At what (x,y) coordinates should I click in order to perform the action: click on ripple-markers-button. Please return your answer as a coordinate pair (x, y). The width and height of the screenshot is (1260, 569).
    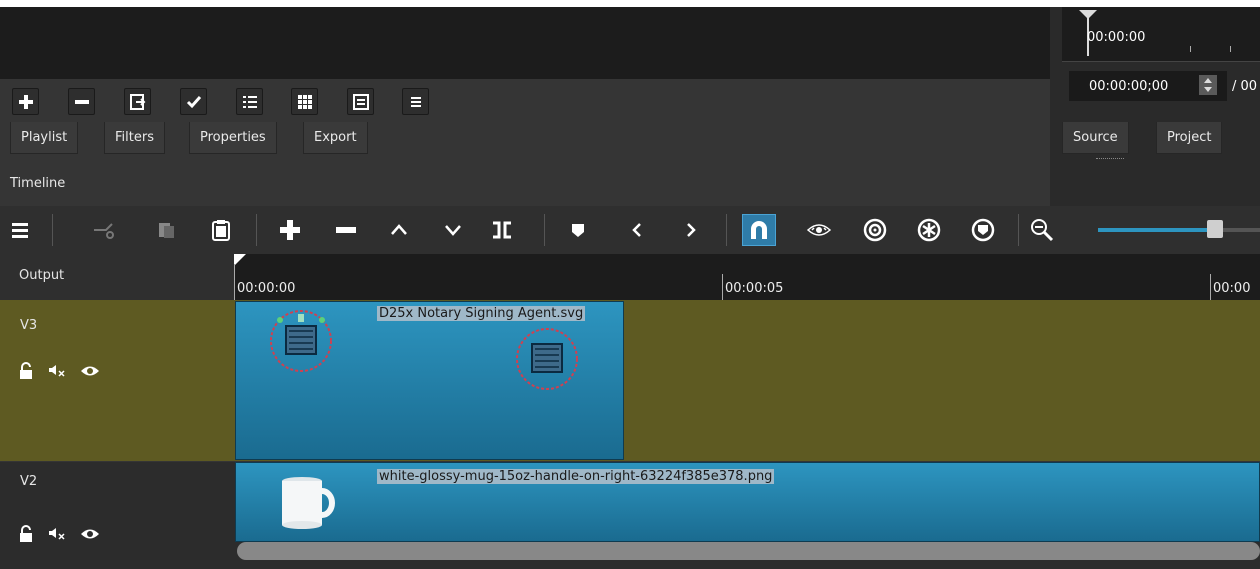
    Looking at the image, I should click on (983, 230).